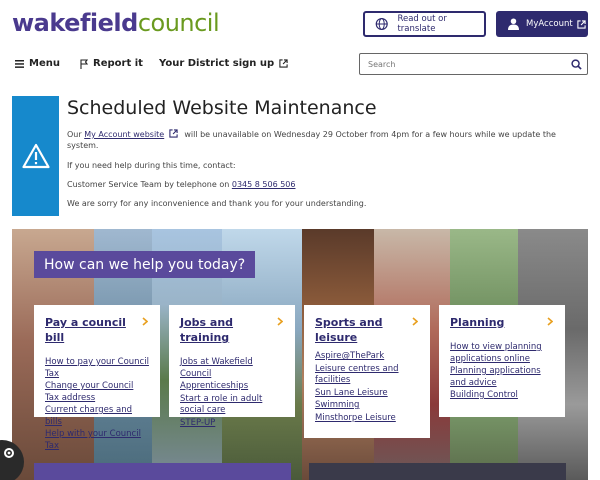 The width and height of the screenshot is (600, 480). I want to click on alert-icon-bar, so click(35, 156).